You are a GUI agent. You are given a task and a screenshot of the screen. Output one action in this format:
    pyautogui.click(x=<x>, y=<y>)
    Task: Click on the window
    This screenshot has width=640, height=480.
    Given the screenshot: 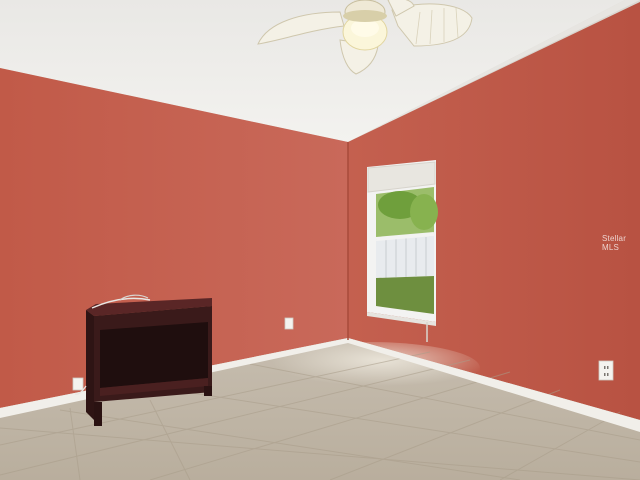 What is the action you would take?
    pyautogui.click(x=402, y=251)
    